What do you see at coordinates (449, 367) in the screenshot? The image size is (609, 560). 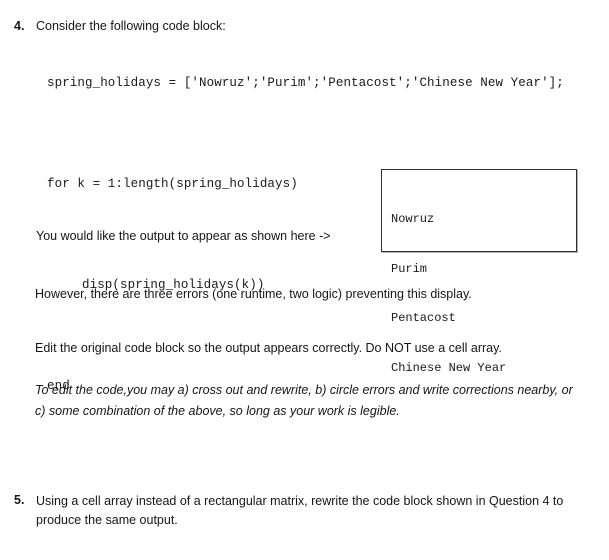 I see `output-line-4: Chinese New Year` at bounding box center [449, 367].